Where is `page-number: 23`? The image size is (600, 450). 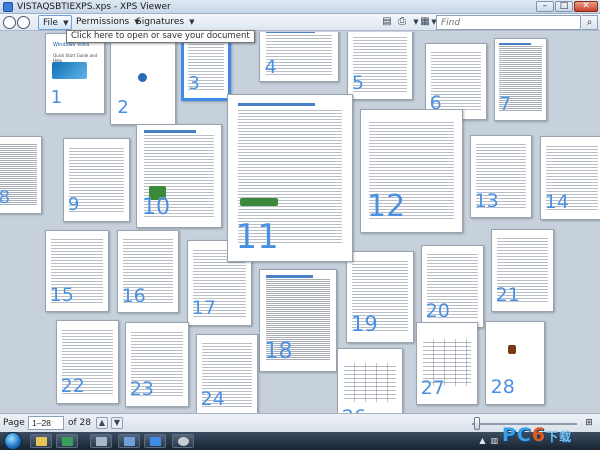
page-number: 23 is located at coordinates (141, 389).